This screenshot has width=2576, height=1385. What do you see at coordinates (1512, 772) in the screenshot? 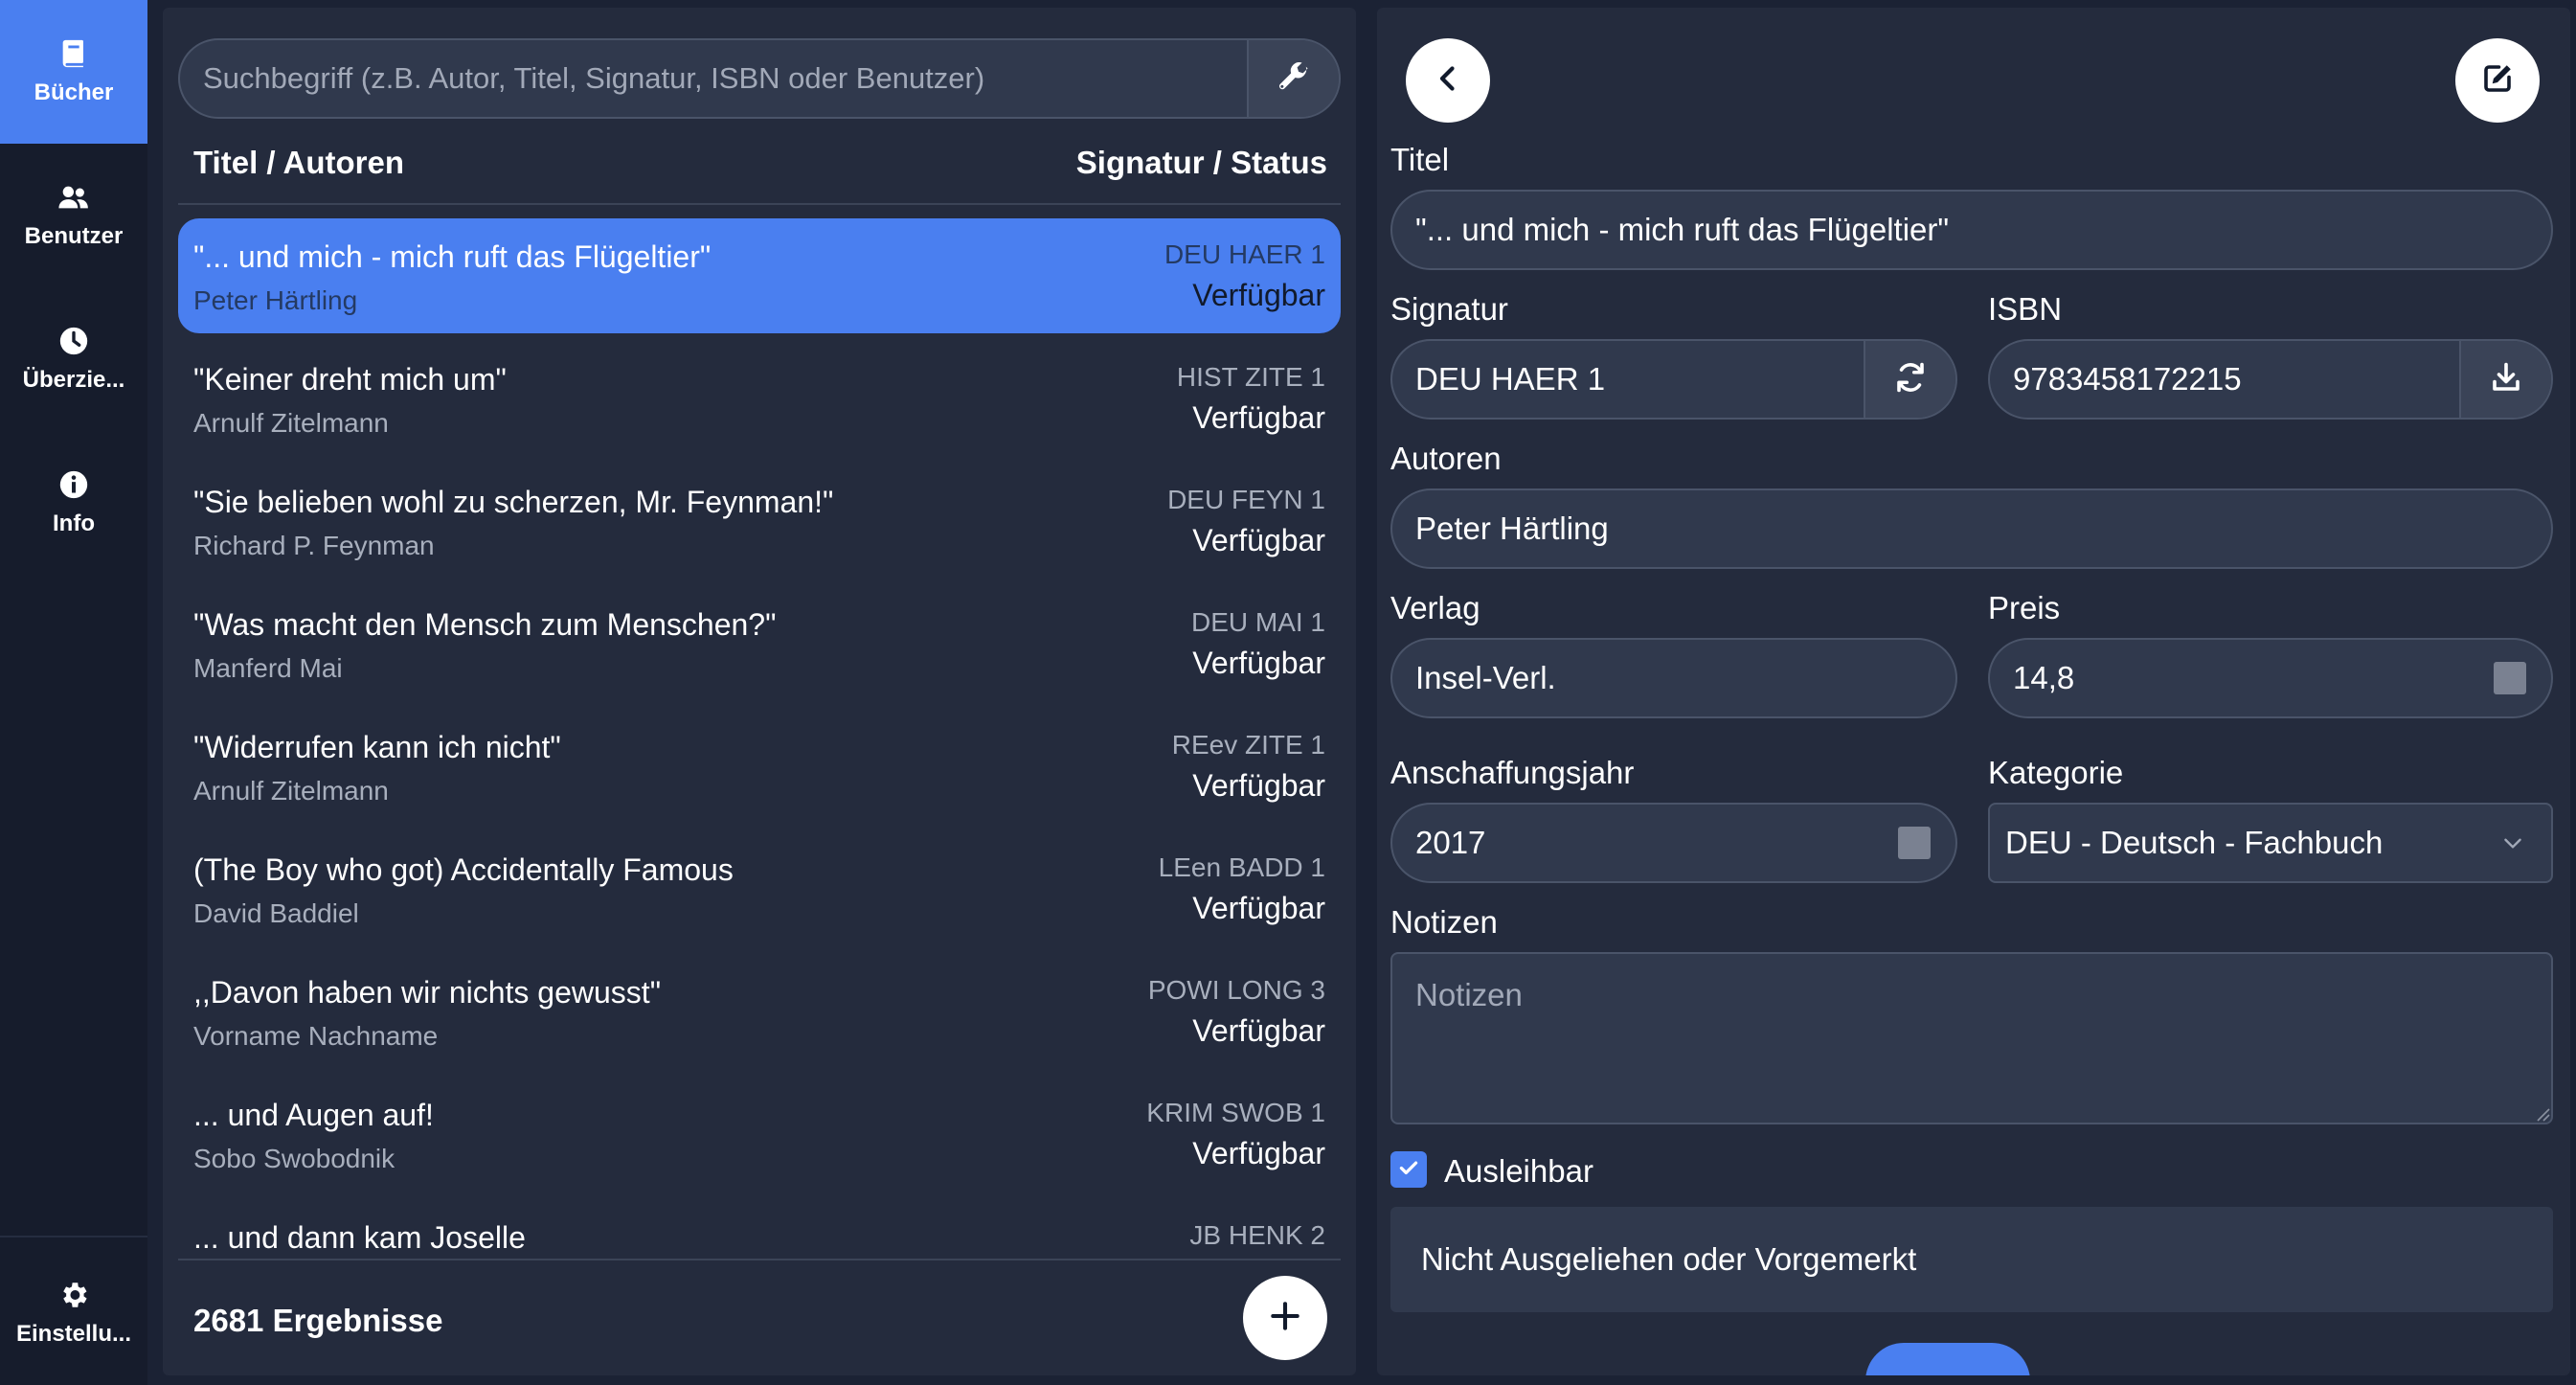
I see `label-year: Anschaffungsjahr` at bounding box center [1512, 772].